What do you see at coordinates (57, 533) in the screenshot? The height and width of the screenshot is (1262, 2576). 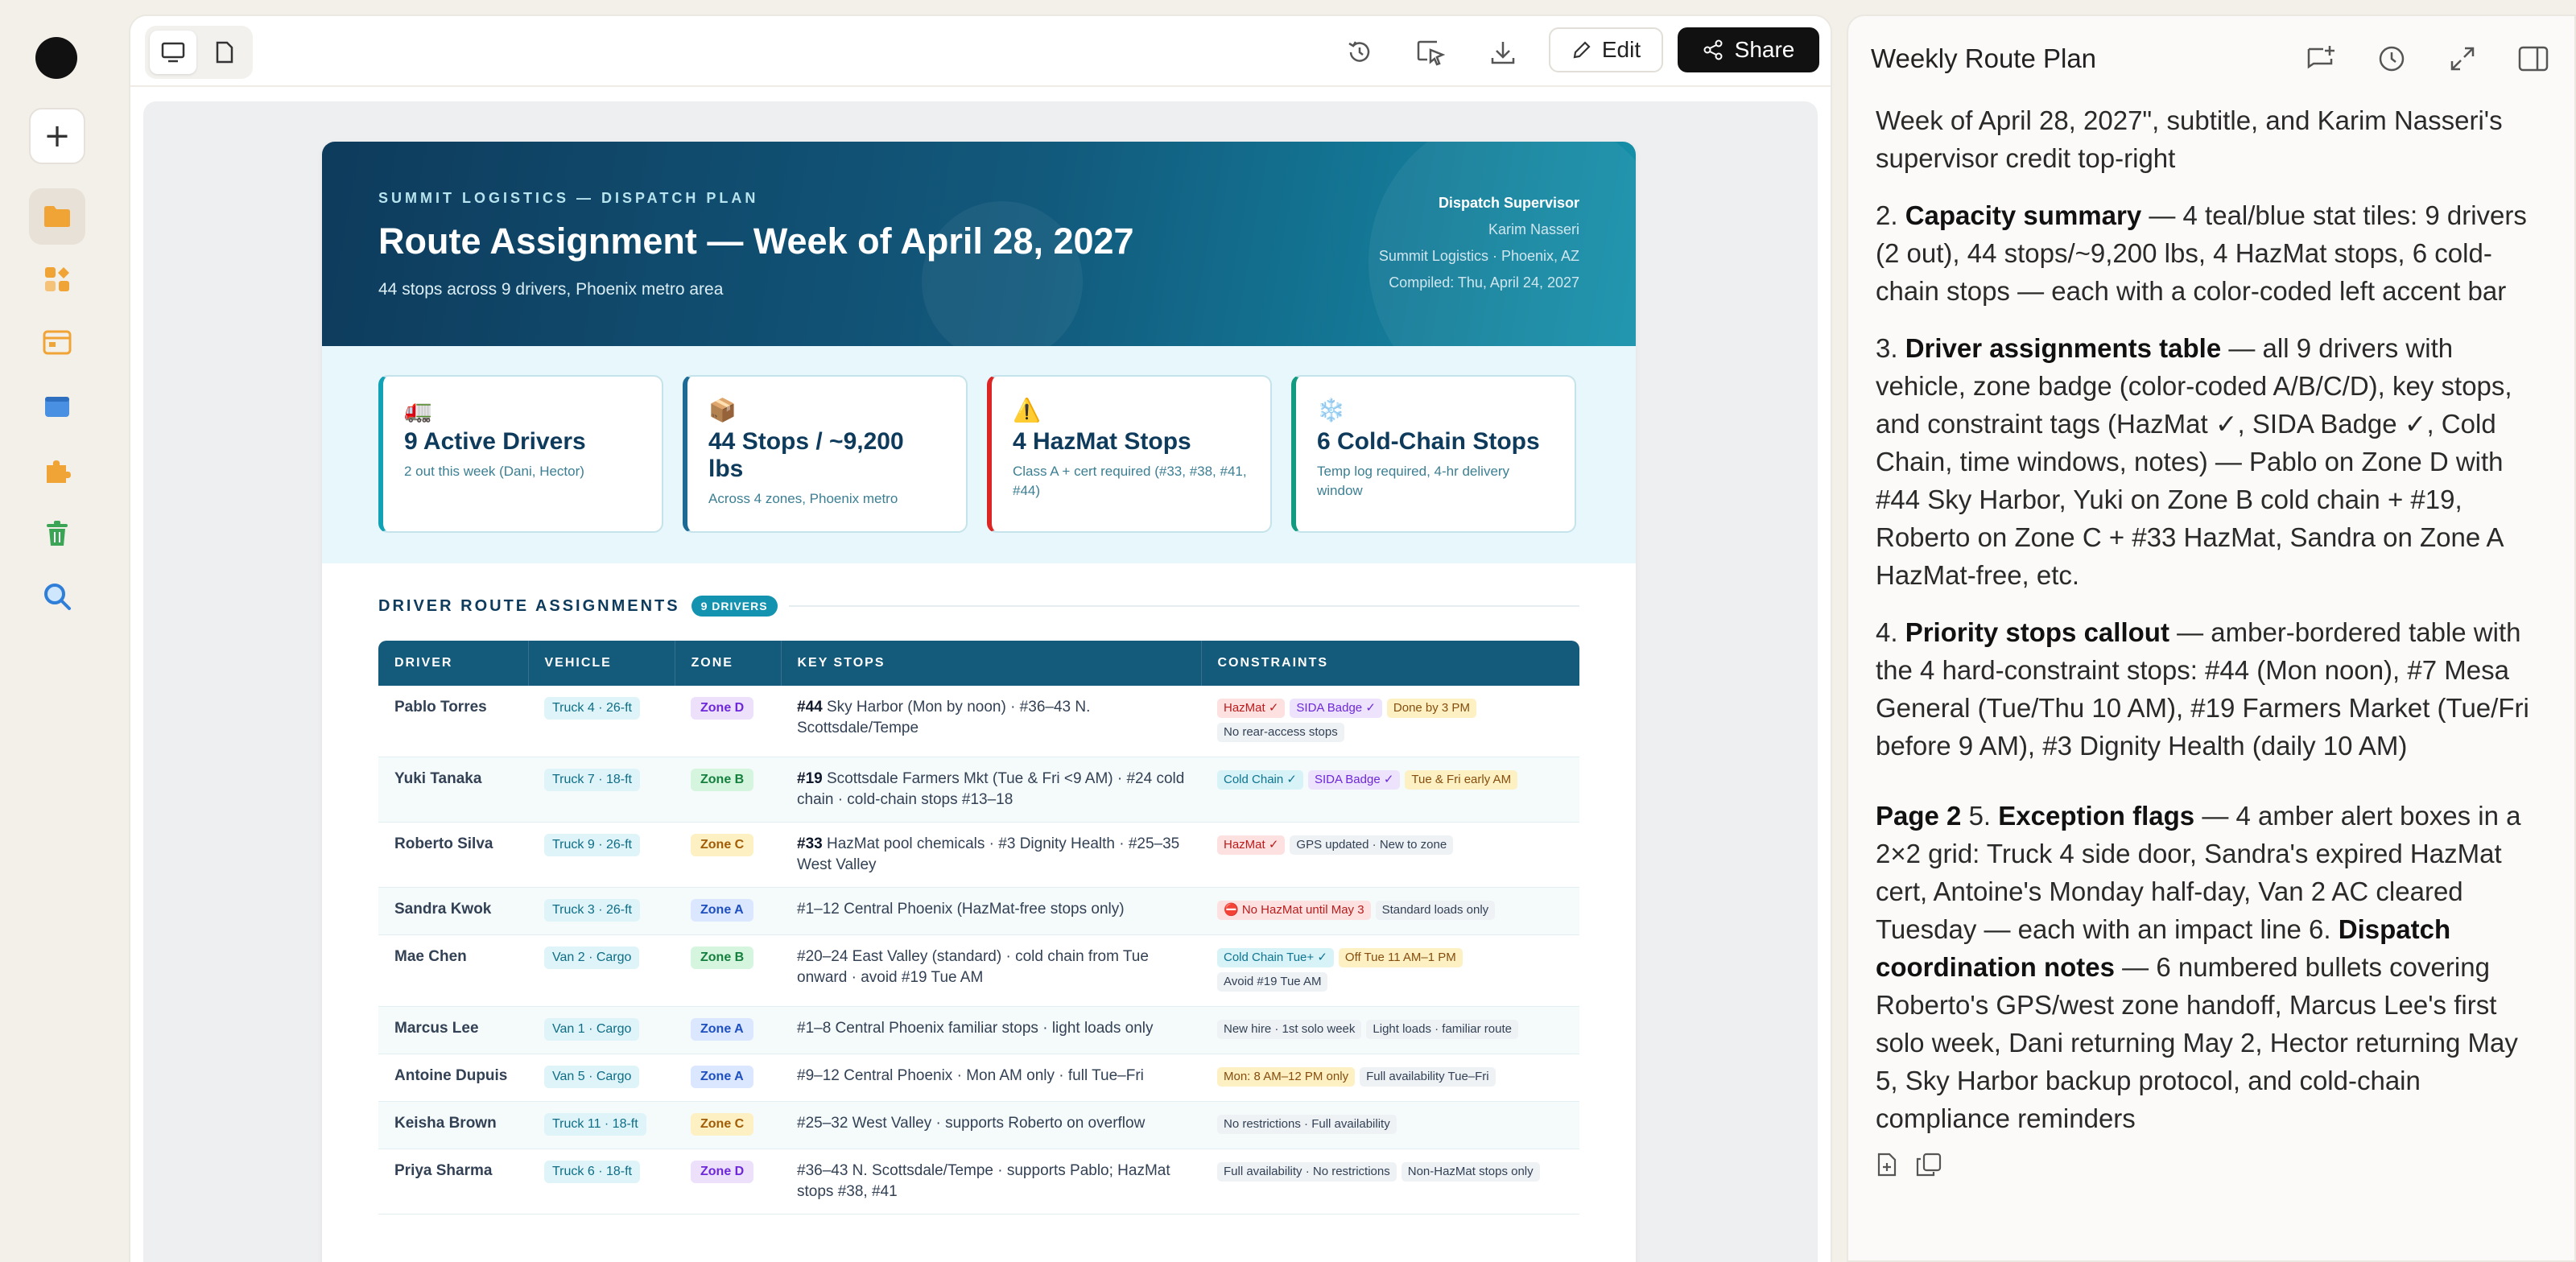 I see `trash-icon` at bounding box center [57, 533].